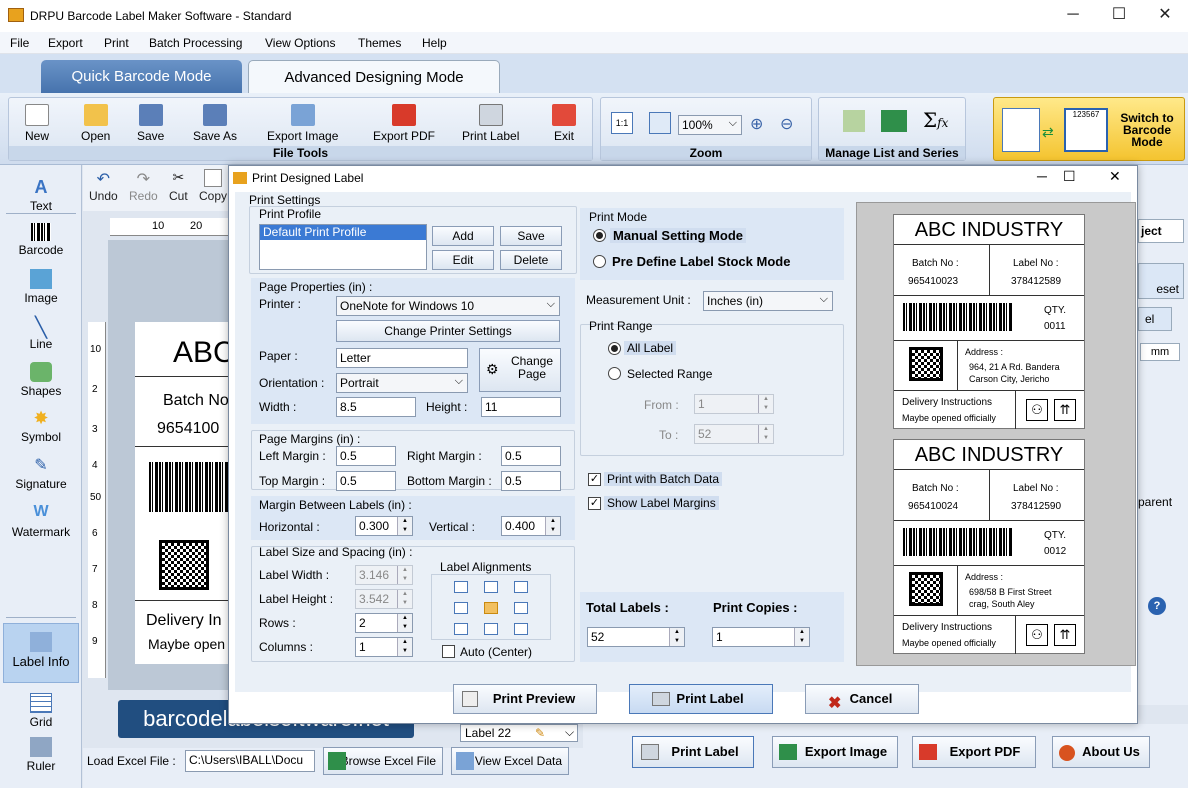 This screenshot has height=788, width=1188. What do you see at coordinates (510, 761) in the screenshot?
I see `view-excel-button: View Excel Data` at bounding box center [510, 761].